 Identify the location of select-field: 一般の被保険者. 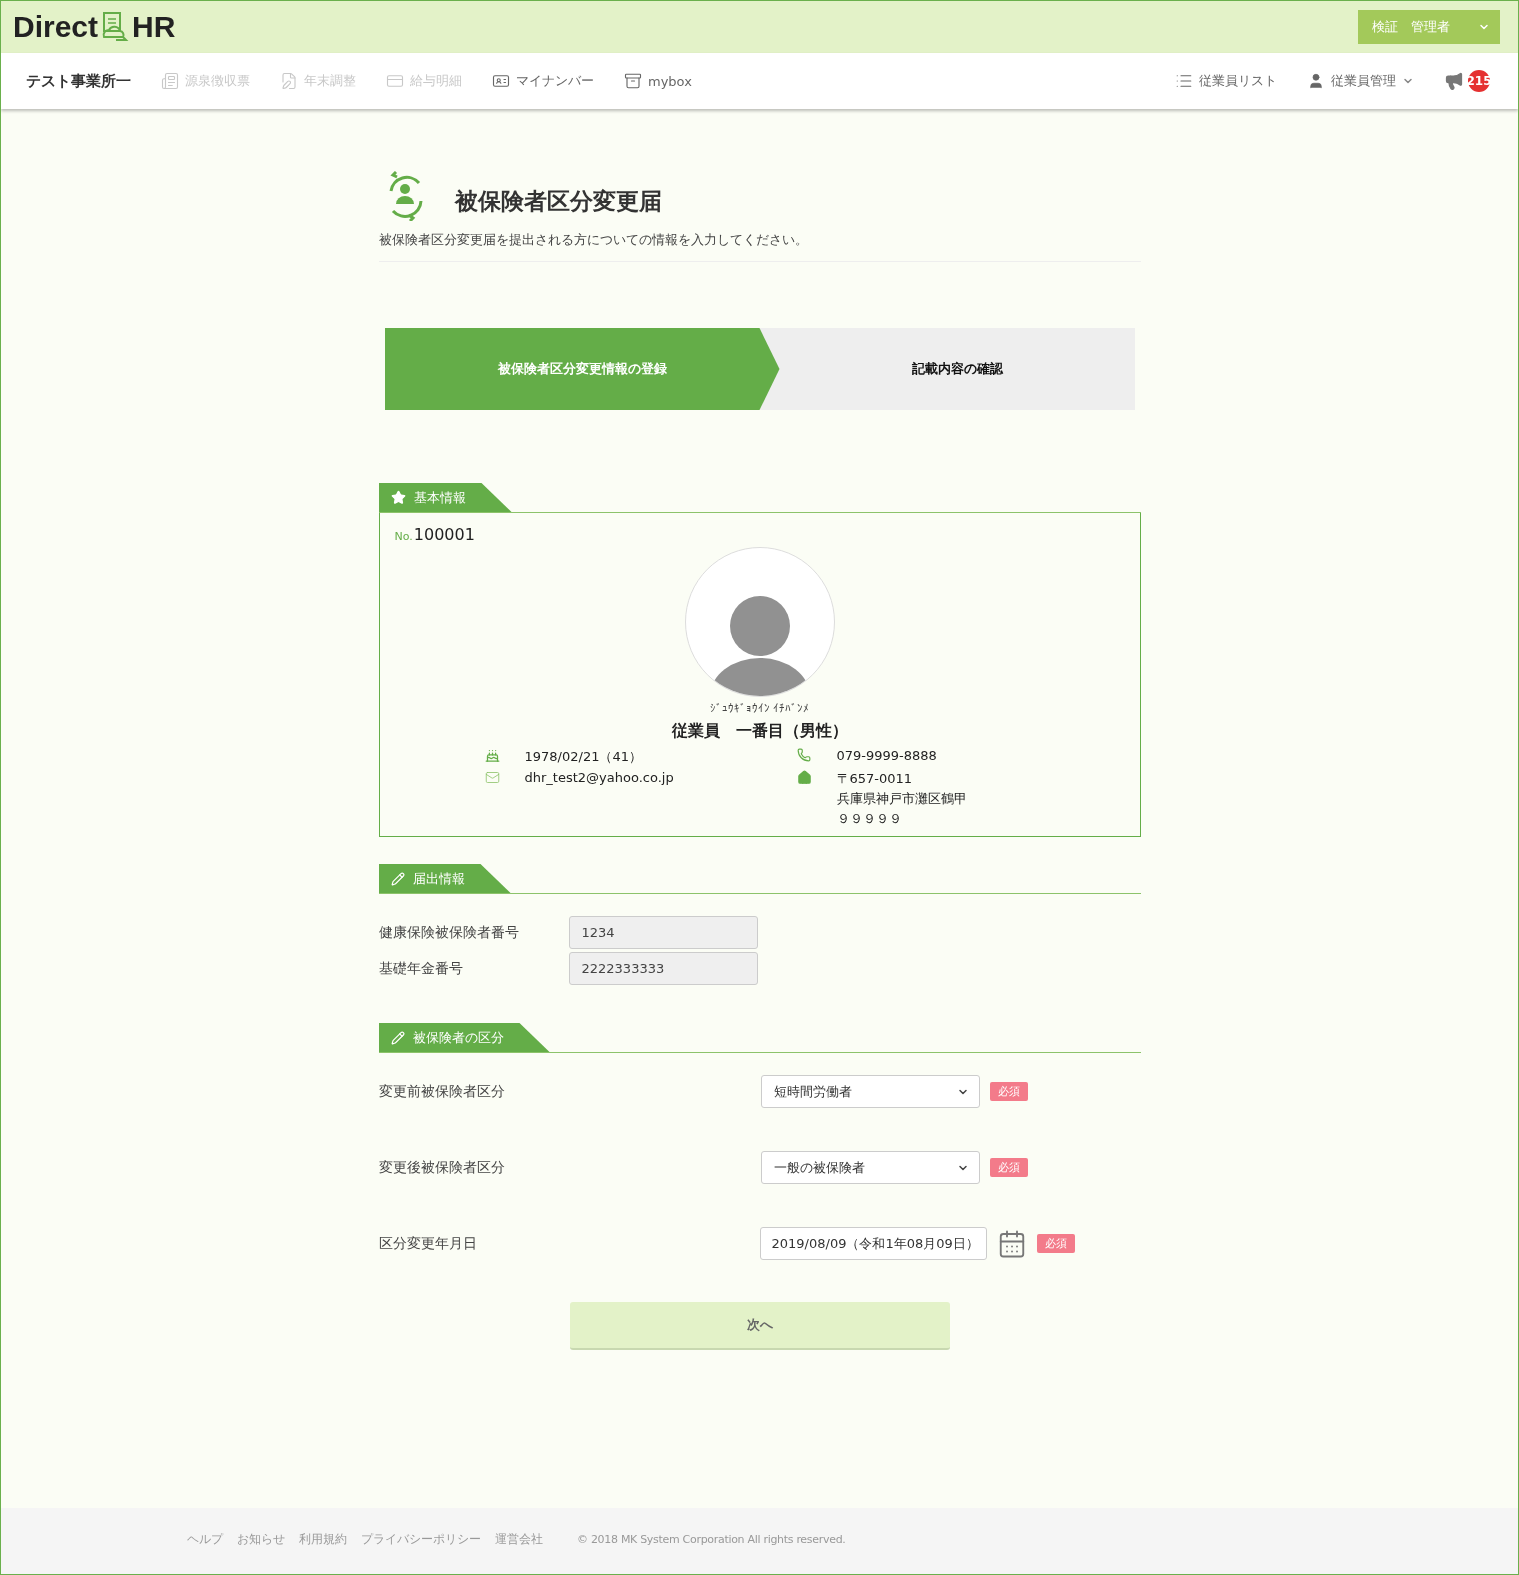
(870, 1167).